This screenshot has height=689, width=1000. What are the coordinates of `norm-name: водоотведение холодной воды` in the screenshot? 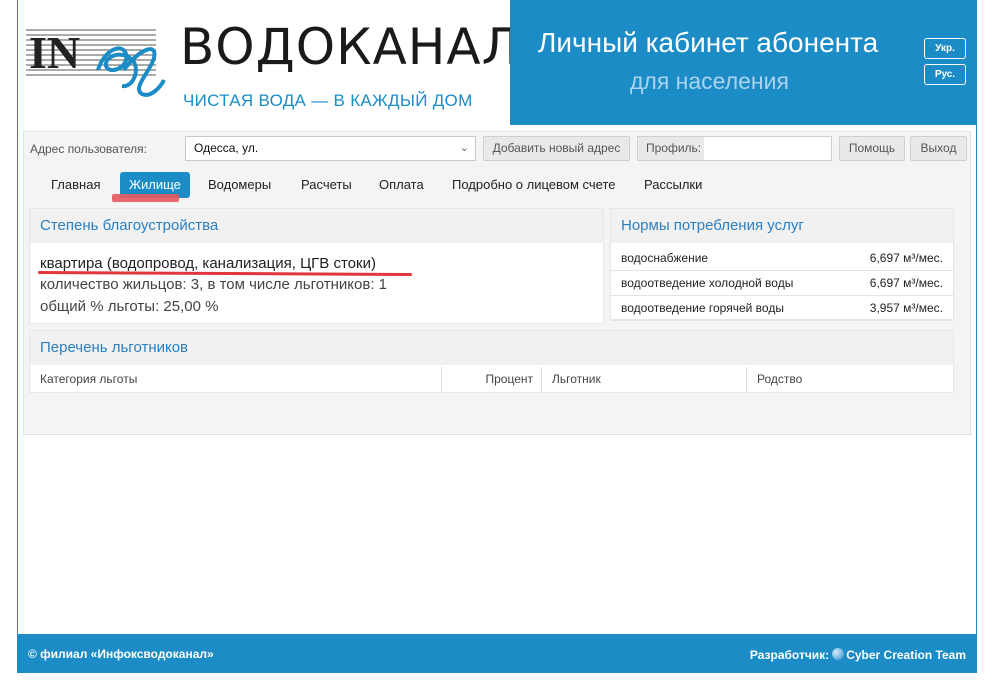 It's located at (707, 283).